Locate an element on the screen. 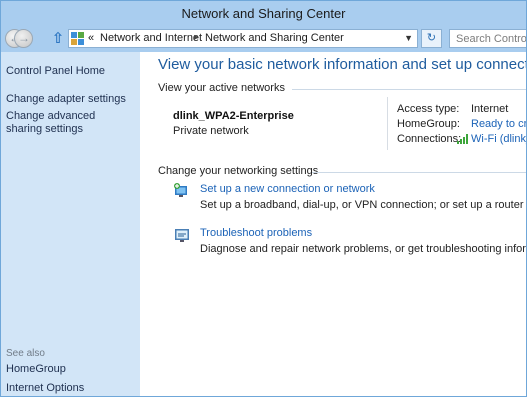 The height and width of the screenshot is (397, 527). network-type: Private network is located at coordinates (211, 131).